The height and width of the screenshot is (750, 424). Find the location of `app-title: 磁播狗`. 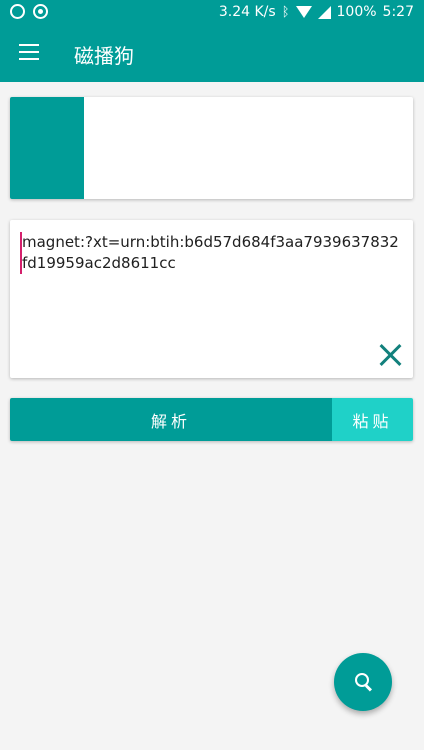

app-title: 磁播狗 is located at coordinates (104, 56).